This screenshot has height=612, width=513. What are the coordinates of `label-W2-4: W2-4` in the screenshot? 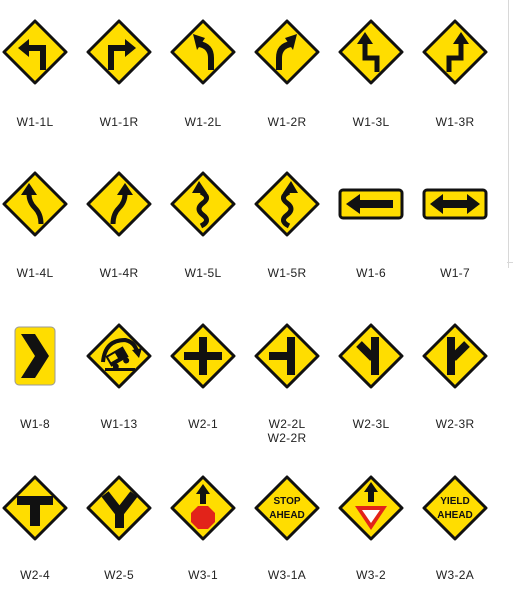 It's located at (35, 575).